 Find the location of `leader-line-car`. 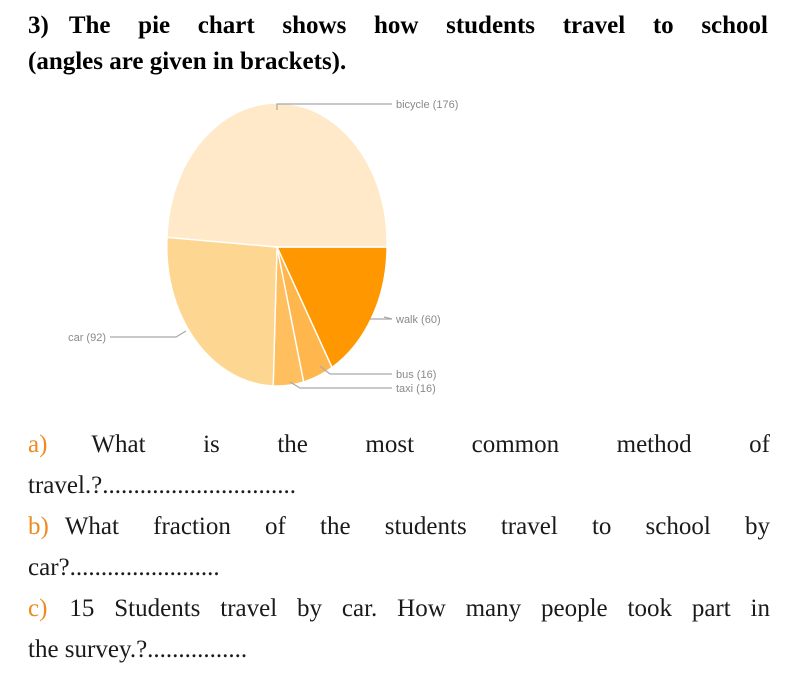

leader-line-car is located at coordinates (148, 334).